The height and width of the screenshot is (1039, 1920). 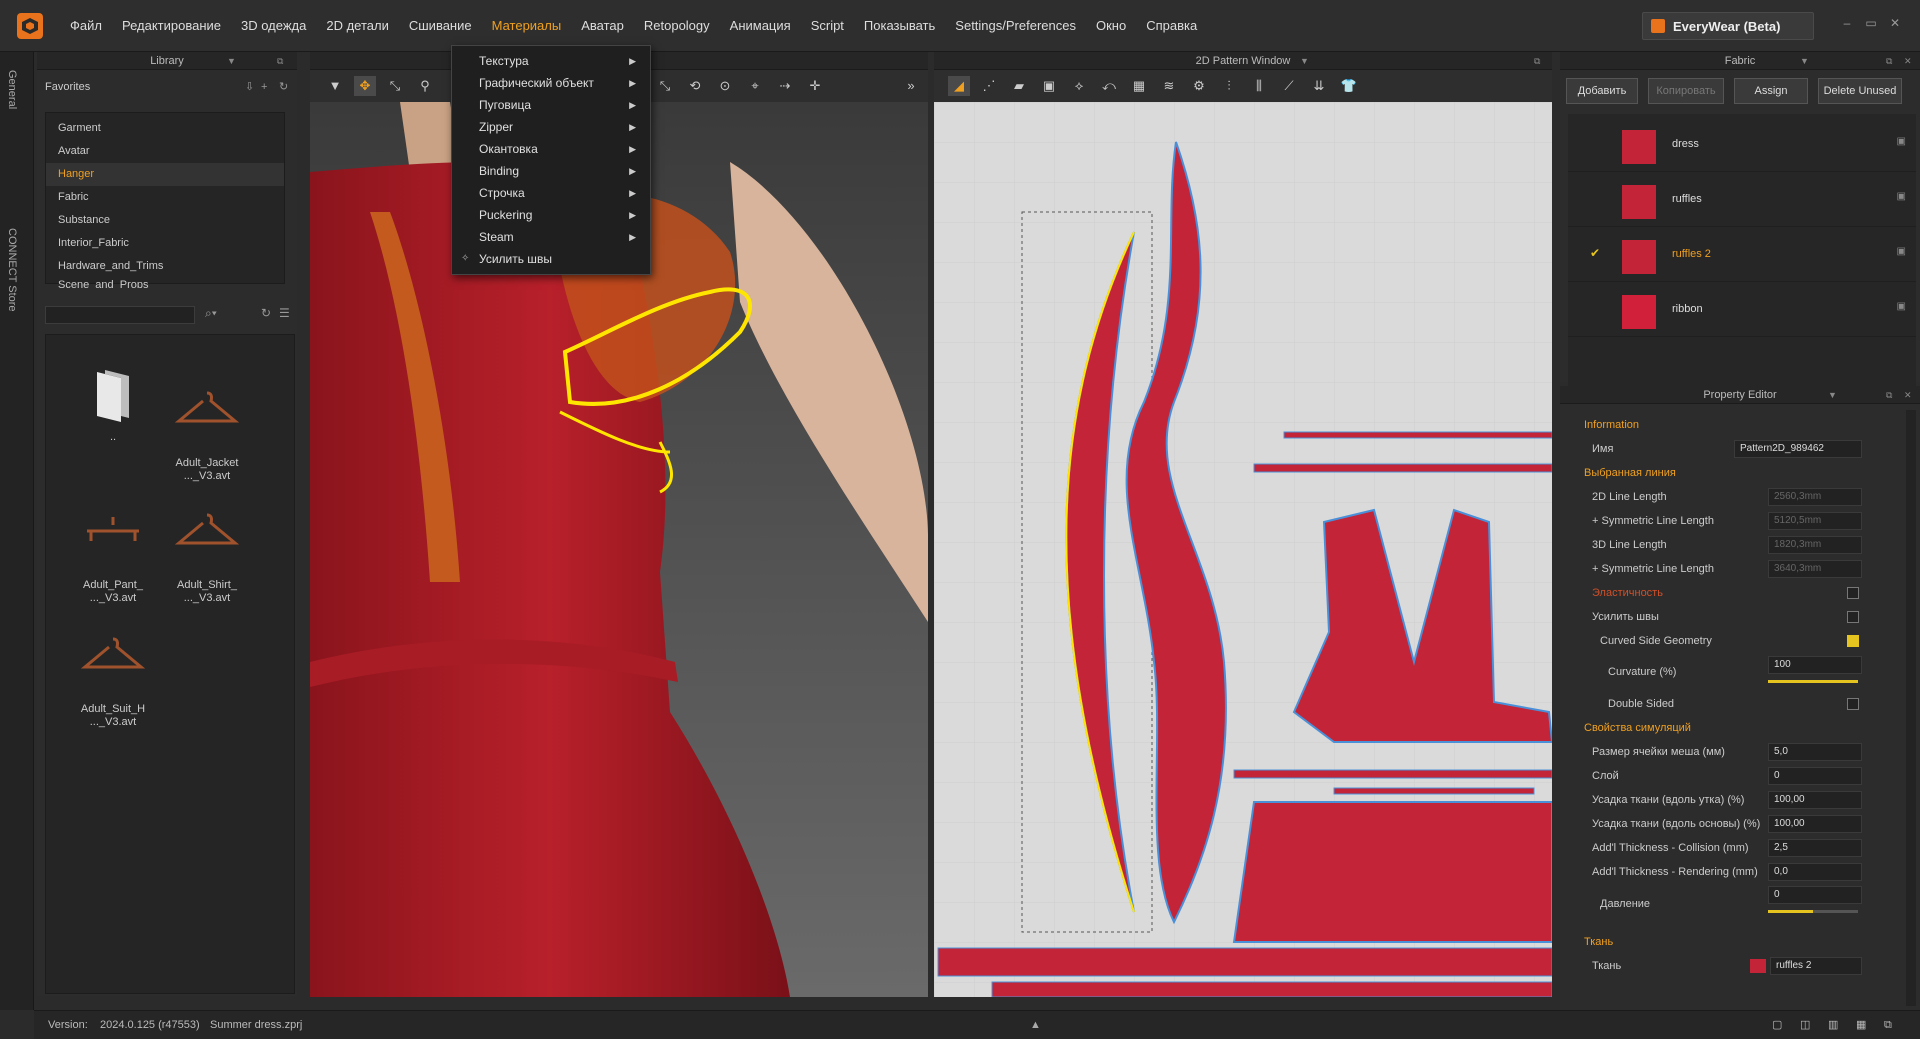 What do you see at coordinates (12, 89) in the screenshot?
I see `tab-general: General` at bounding box center [12, 89].